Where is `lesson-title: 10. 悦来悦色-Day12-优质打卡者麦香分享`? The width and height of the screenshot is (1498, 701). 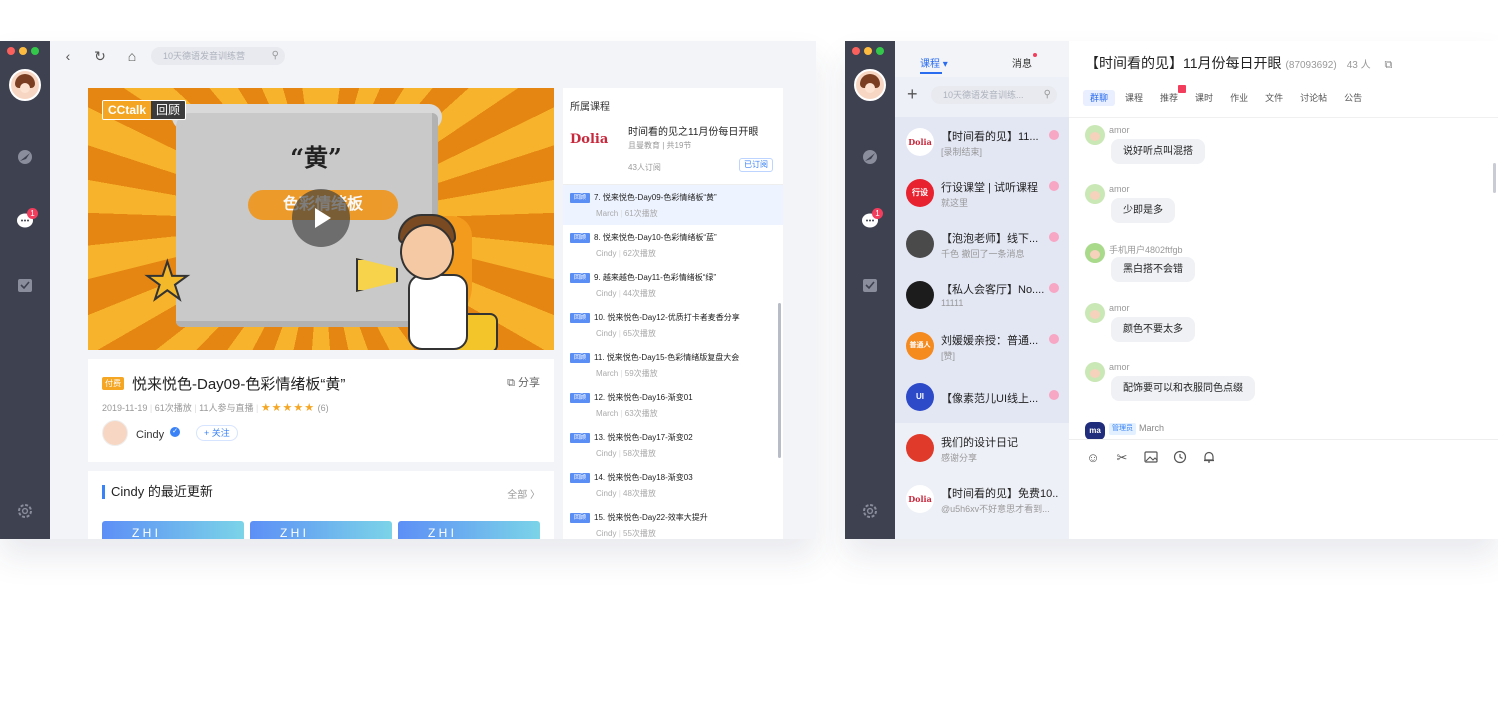 lesson-title: 10. 悦来悦色-Day12-优质打卡者麦香分享 is located at coordinates (667, 317).